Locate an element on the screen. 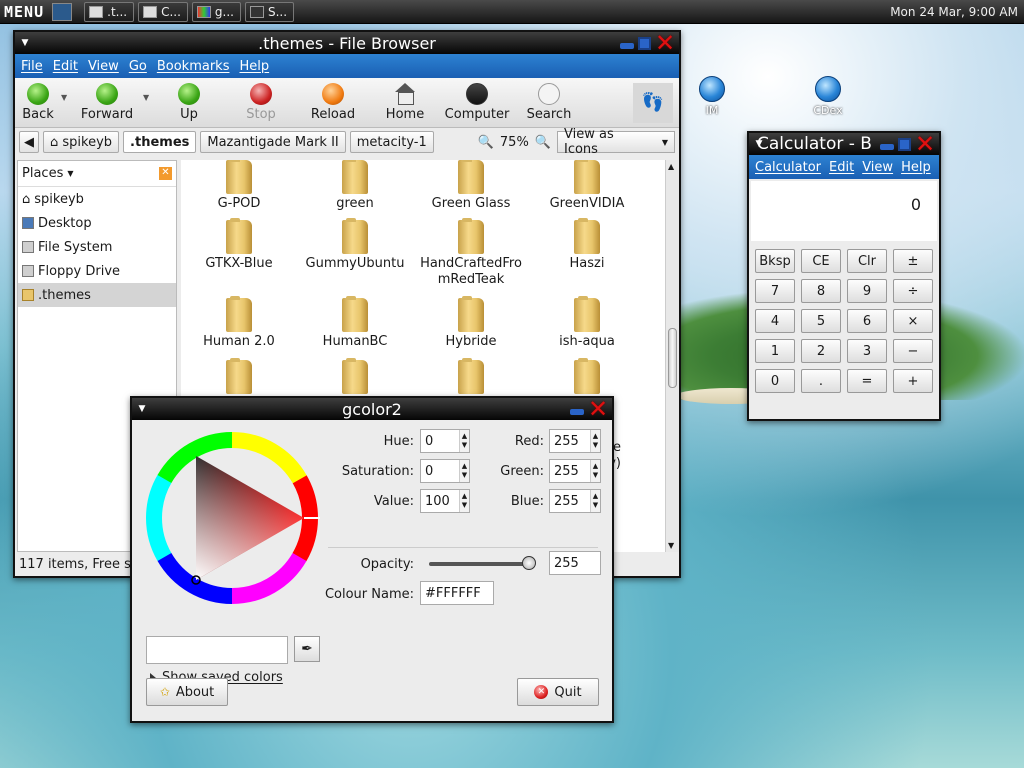 This screenshot has width=1024, height=768. path-crumb-mazantigade: Mazantigade Mark II is located at coordinates (273, 142).